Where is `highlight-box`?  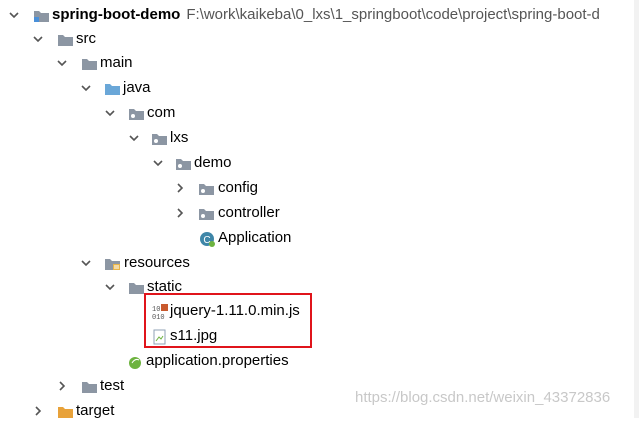
highlight-box is located at coordinates (228, 320).